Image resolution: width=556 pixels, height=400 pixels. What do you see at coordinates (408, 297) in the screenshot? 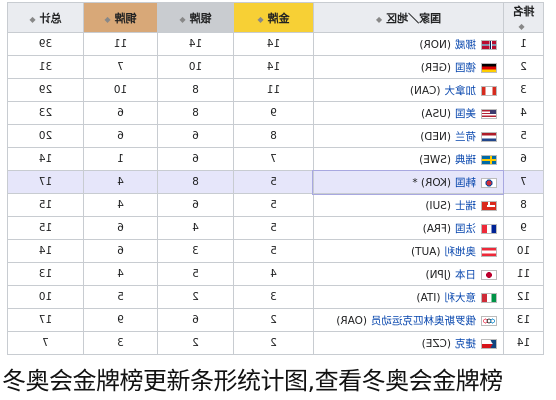
I see `nation-cell: 意大利 (ITA)` at bounding box center [408, 297].